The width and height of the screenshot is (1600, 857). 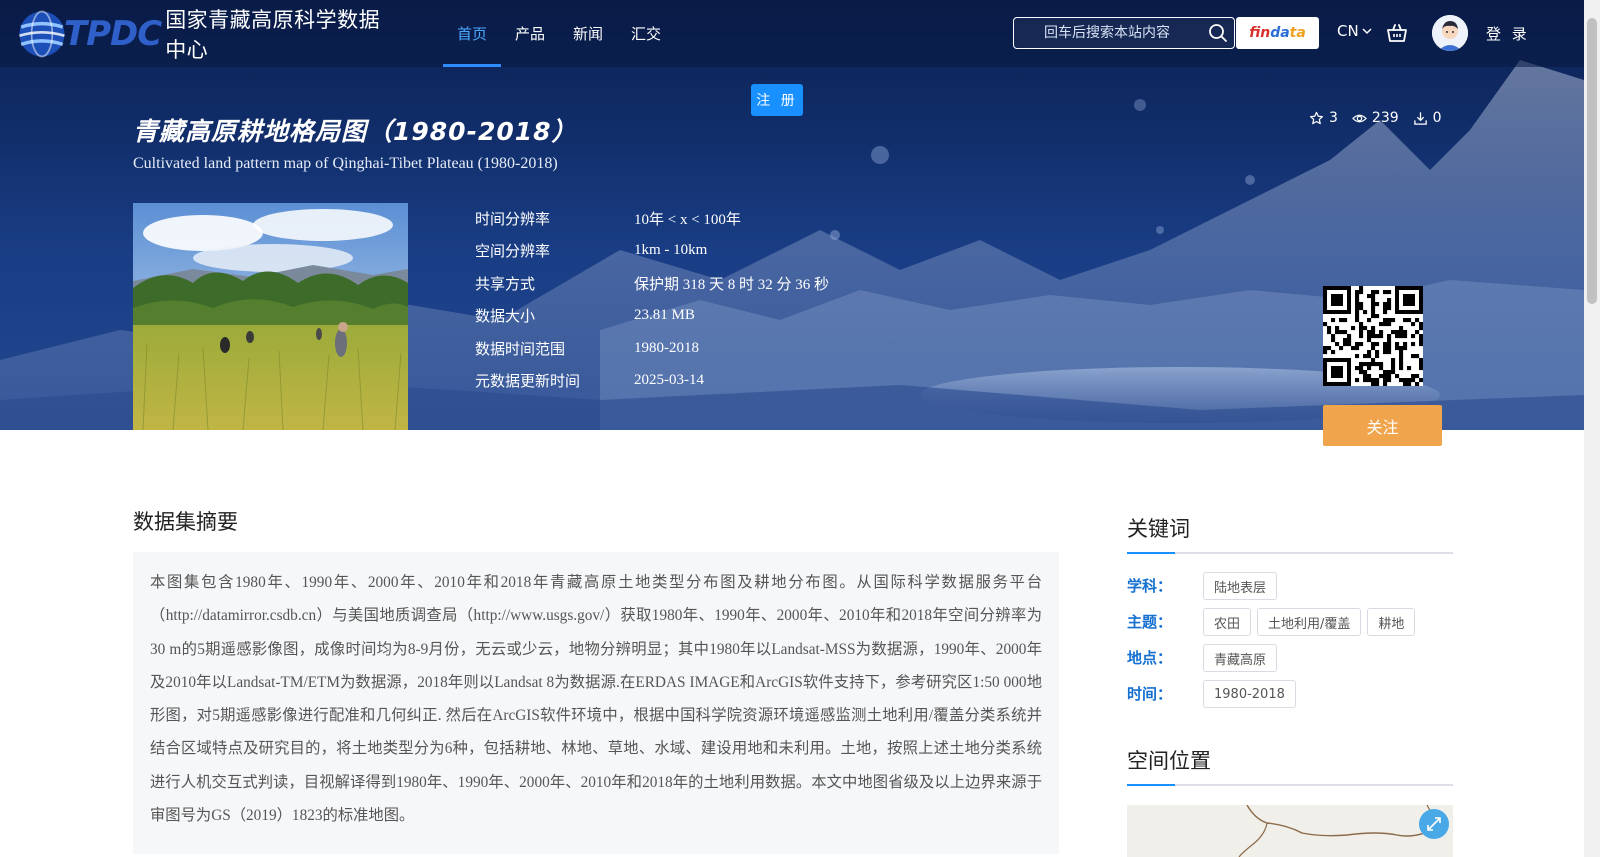 I want to click on globe-logo-icon, so click(x=42, y=34).